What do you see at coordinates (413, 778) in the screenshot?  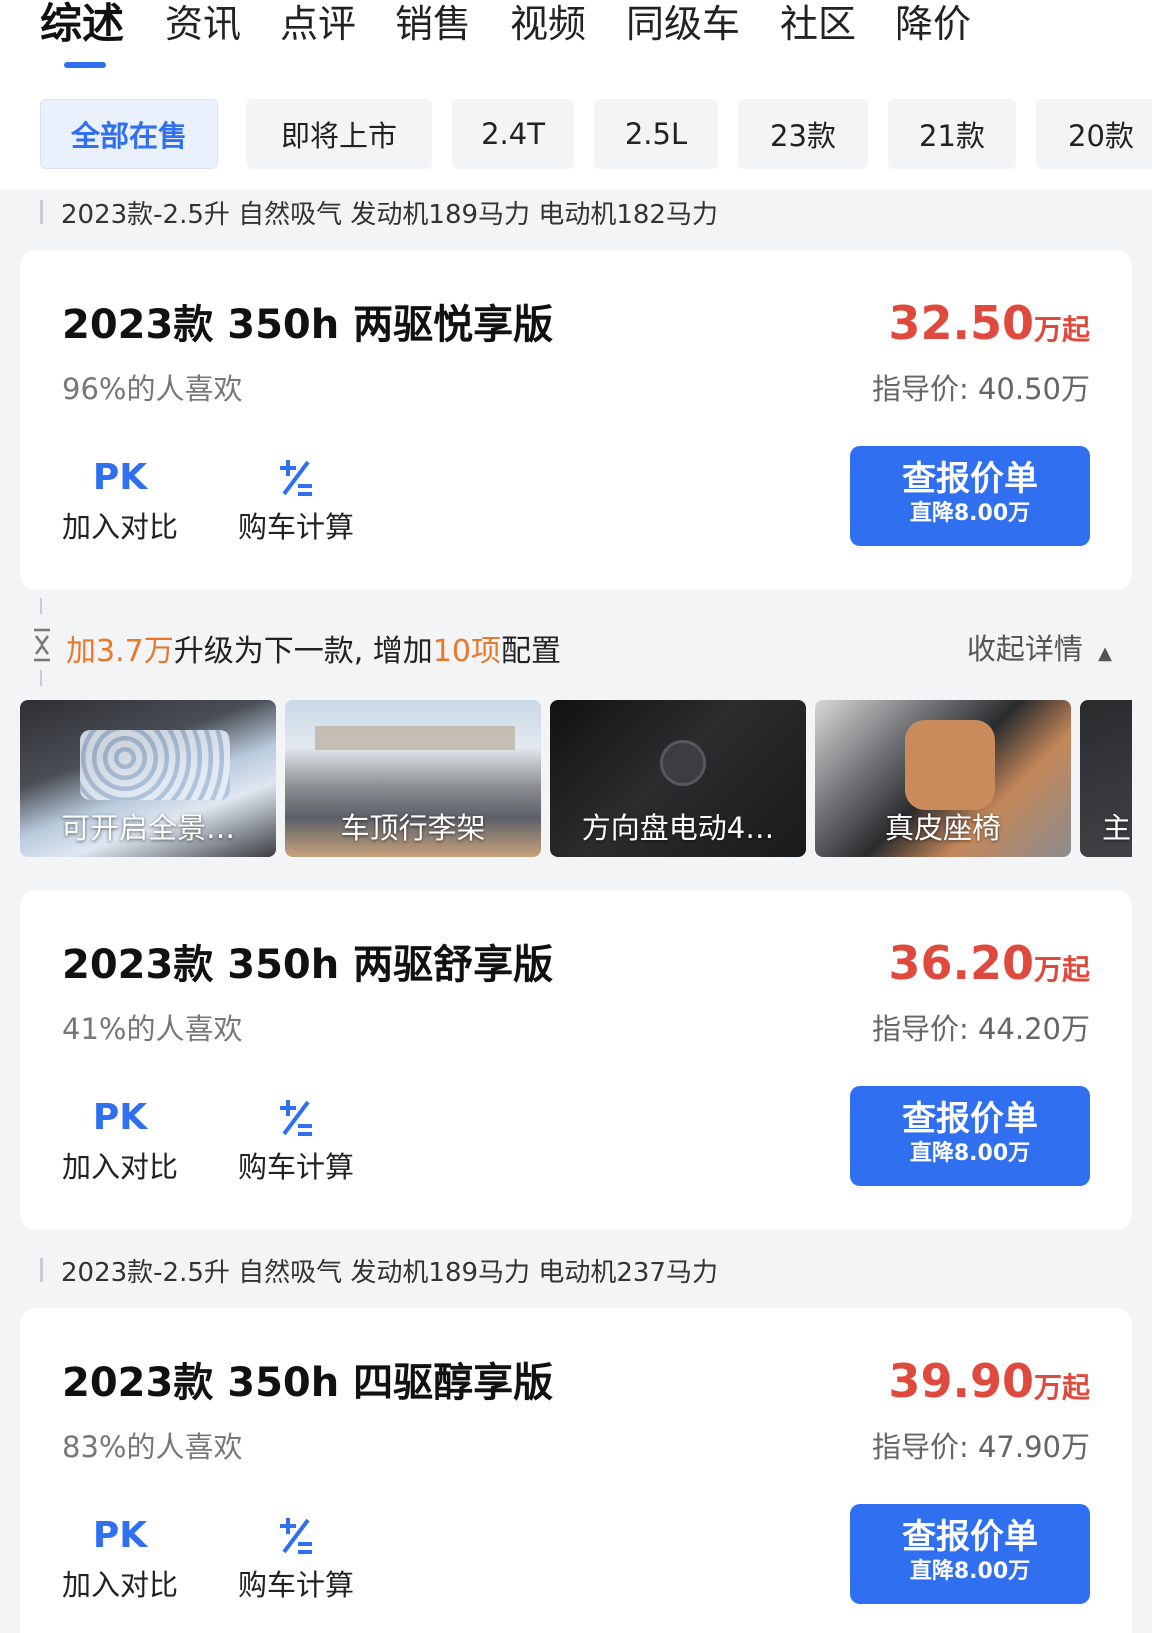 I see `feature-thumbnail: 车顶行李架` at bounding box center [413, 778].